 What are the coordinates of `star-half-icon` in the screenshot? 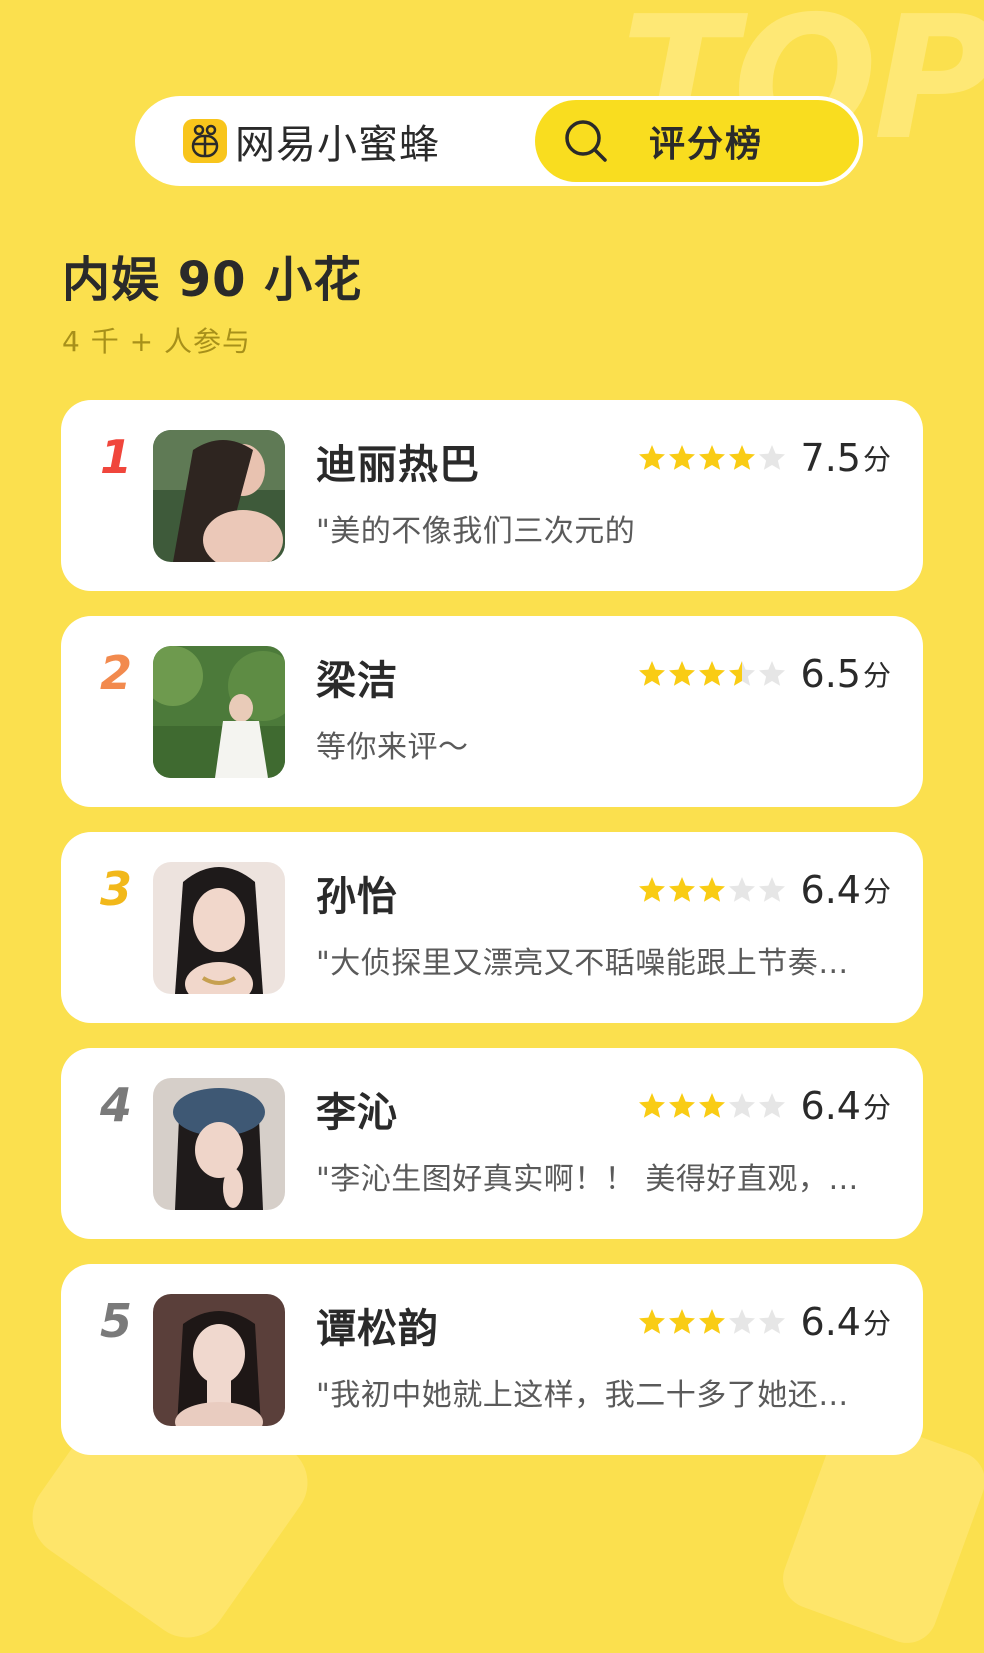 It's located at (741, 673).